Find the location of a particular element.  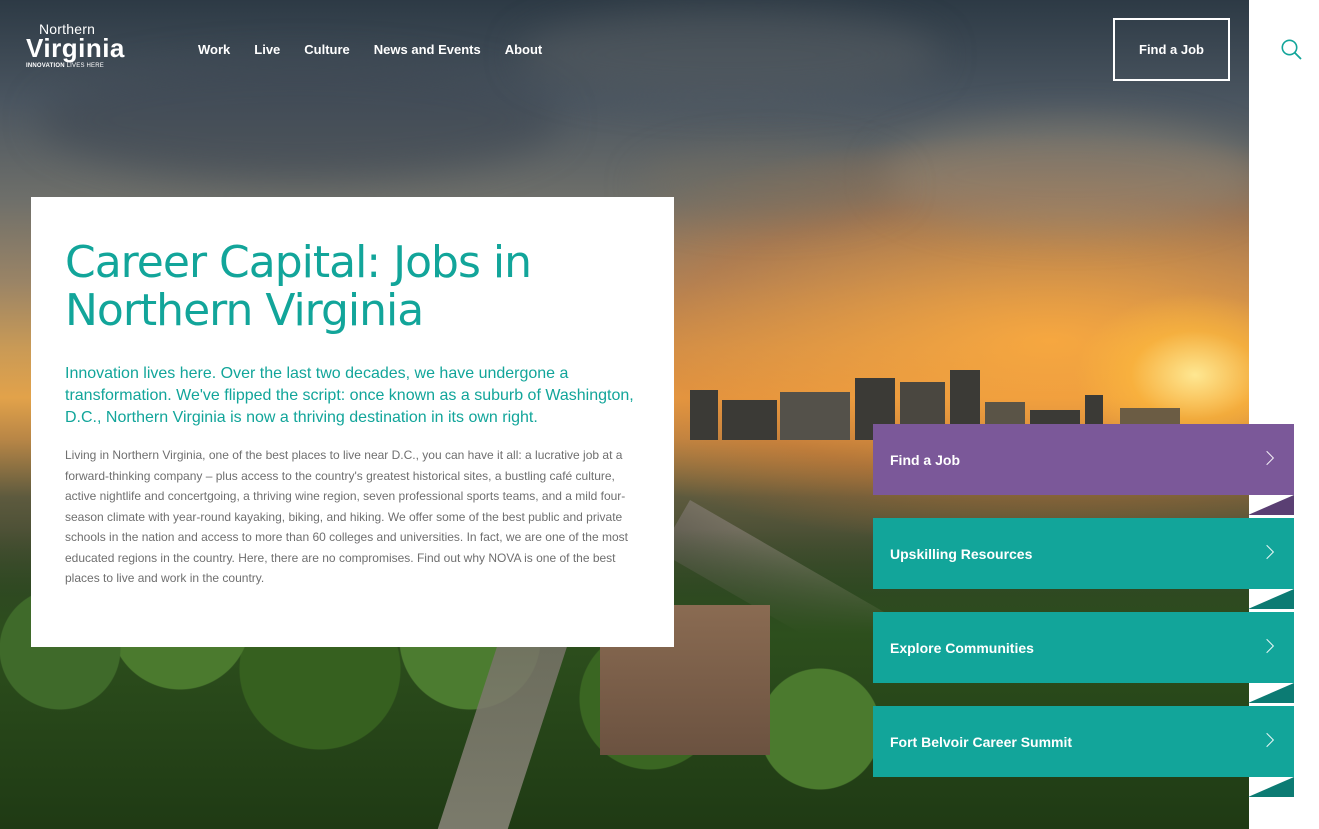

search-button is located at coordinates (1292, 50).